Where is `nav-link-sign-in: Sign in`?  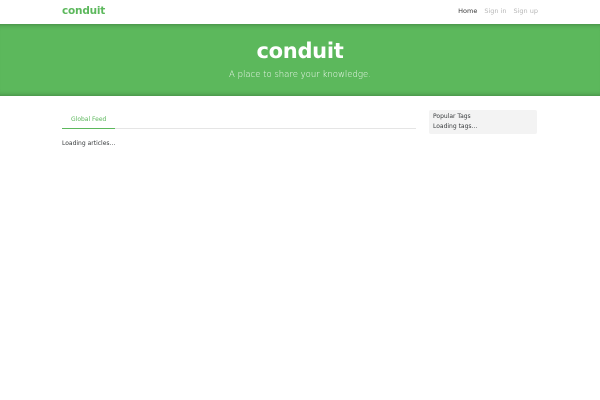 nav-link-sign-in: Sign in is located at coordinates (495, 11).